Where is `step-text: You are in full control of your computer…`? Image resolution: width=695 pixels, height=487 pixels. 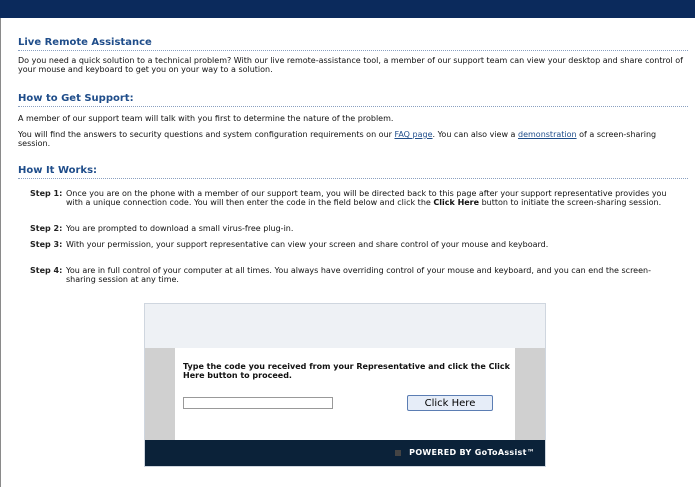 step-text: You are in full control of your computer… is located at coordinates (358, 275).